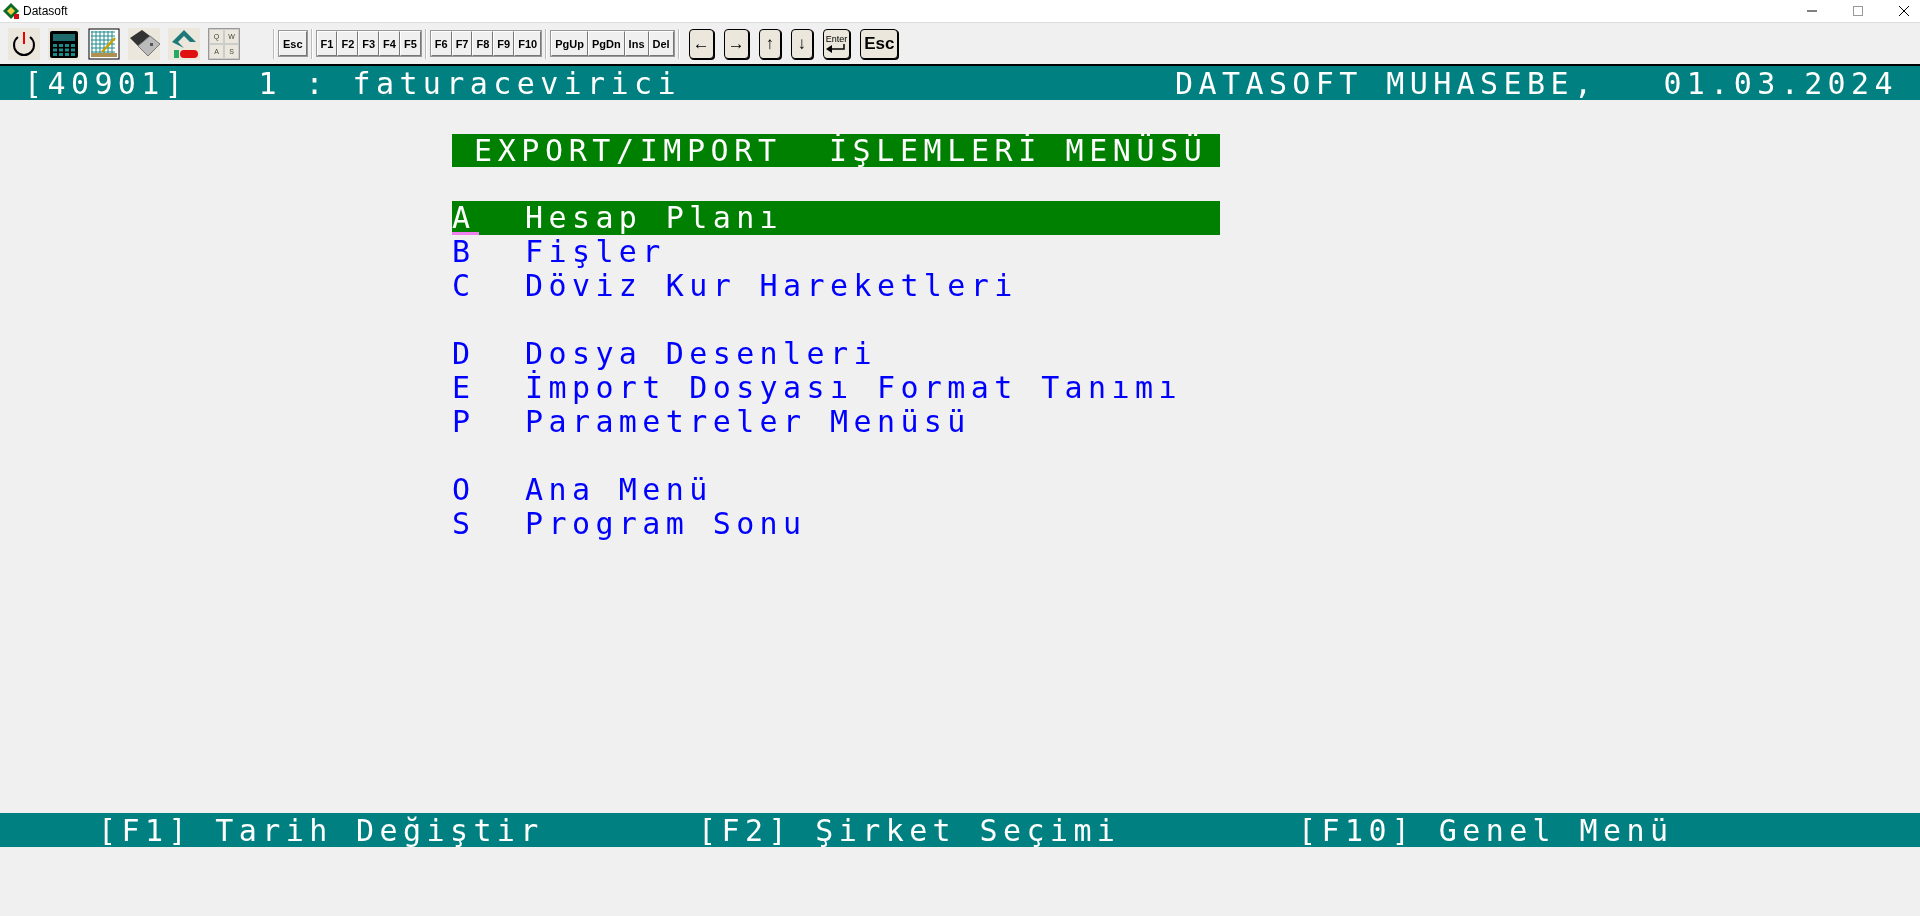 The width and height of the screenshot is (1920, 916). What do you see at coordinates (441, 43) in the screenshot?
I see `key-button: F6` at bounding box center [441, 43].